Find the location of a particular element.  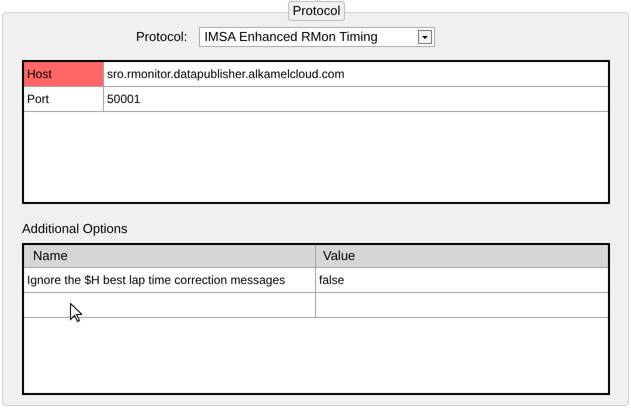

column-header: Value is located at coordinates (462, 256).